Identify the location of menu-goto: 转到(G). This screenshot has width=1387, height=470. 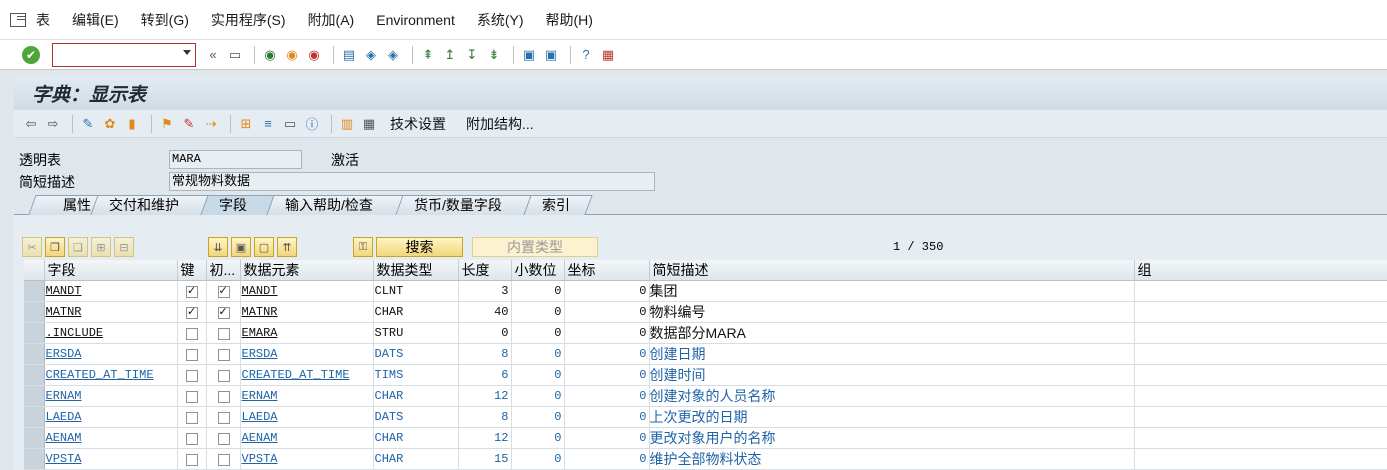
(165, 20).